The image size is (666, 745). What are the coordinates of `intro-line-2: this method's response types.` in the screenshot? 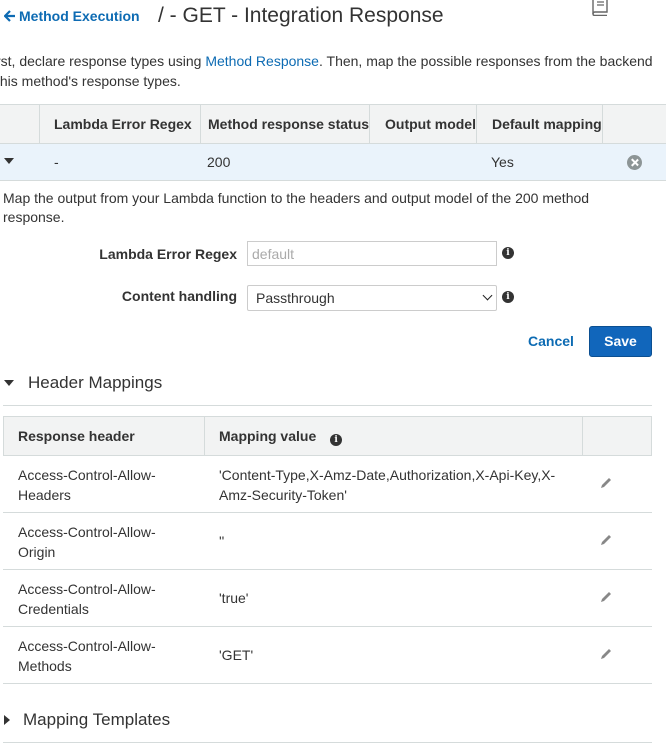 It's located at (90, 81).